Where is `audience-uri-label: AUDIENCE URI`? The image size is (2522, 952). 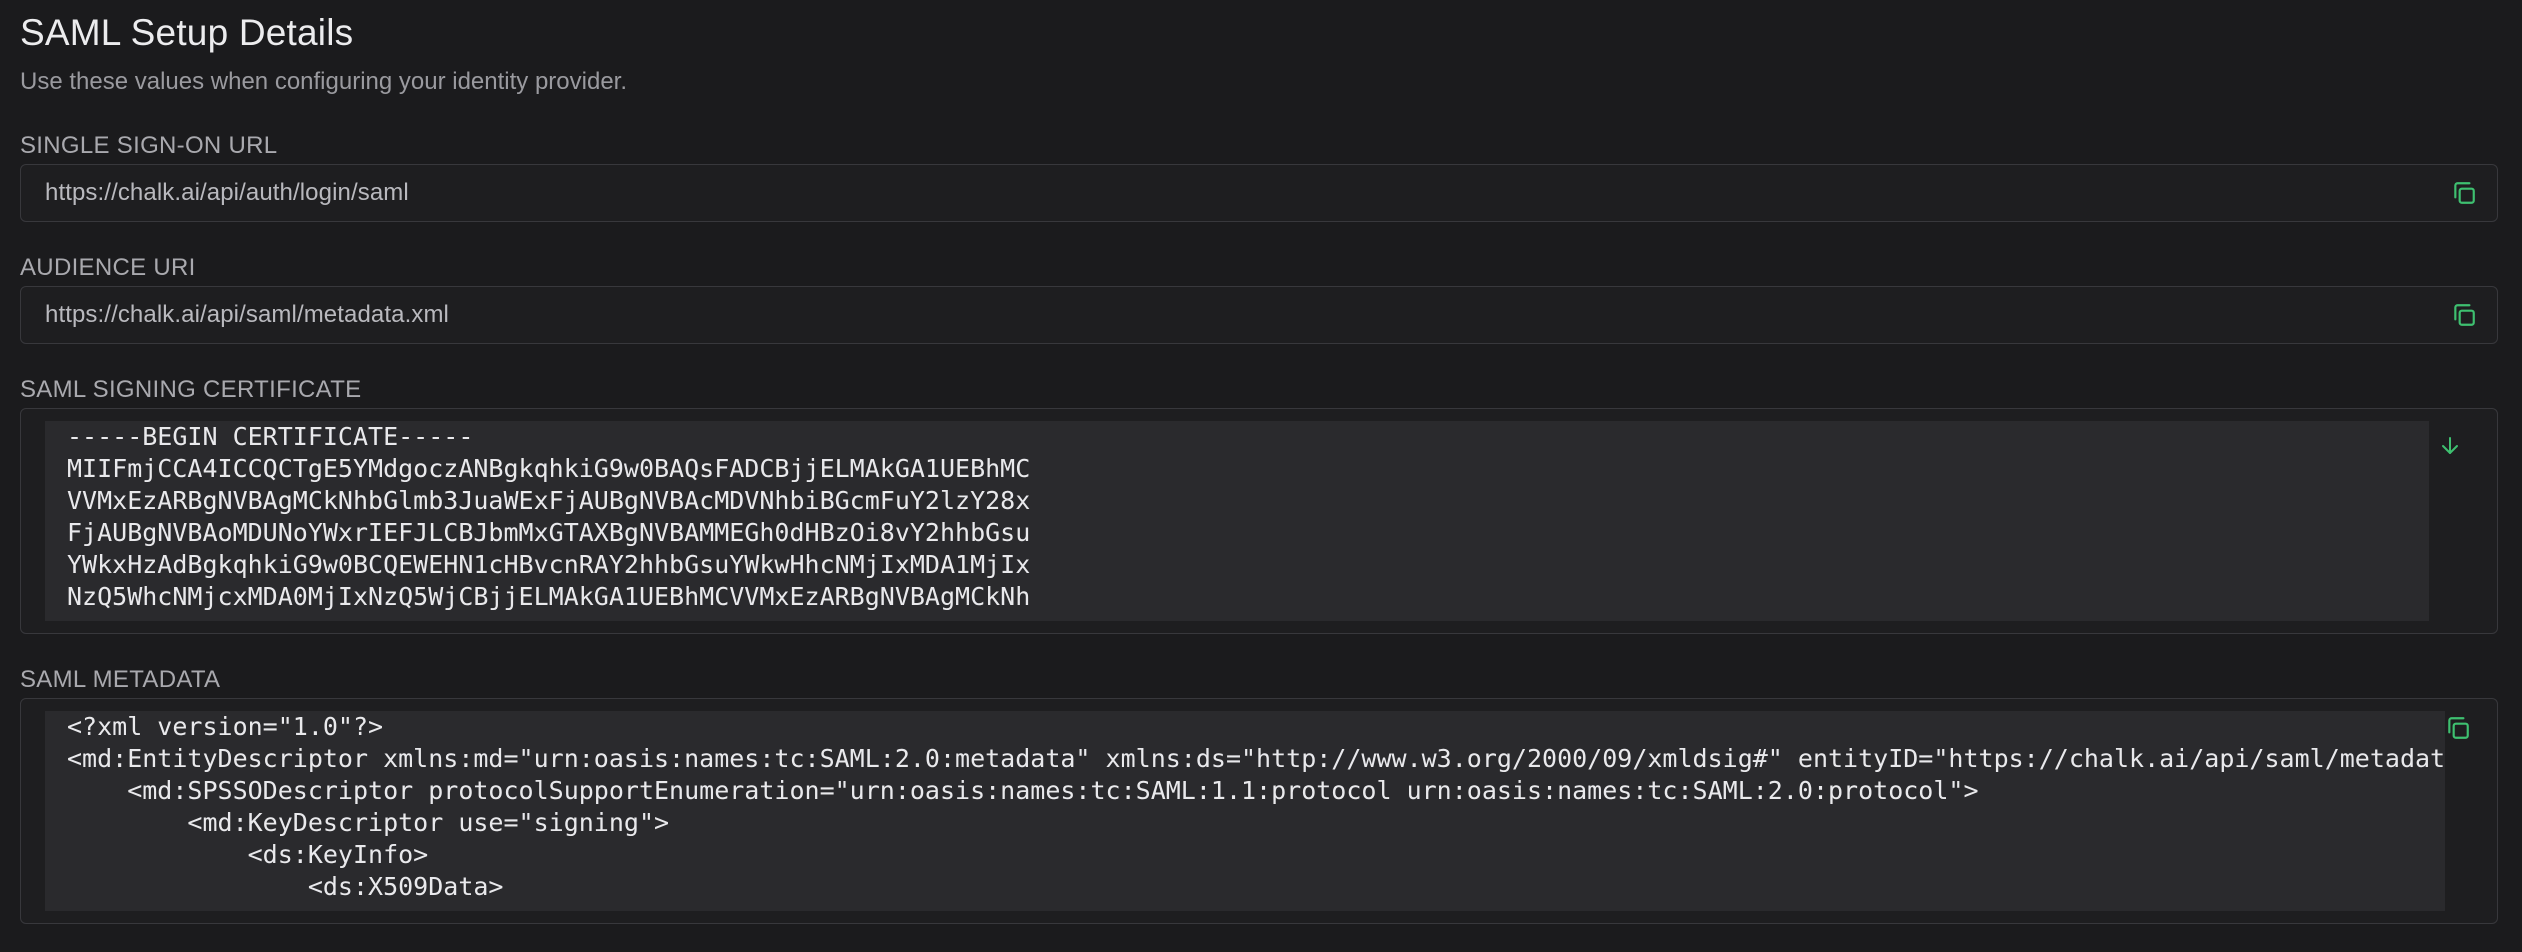 audience-uri-label: AUDIENCE URI is located at coordinates (108, 267).